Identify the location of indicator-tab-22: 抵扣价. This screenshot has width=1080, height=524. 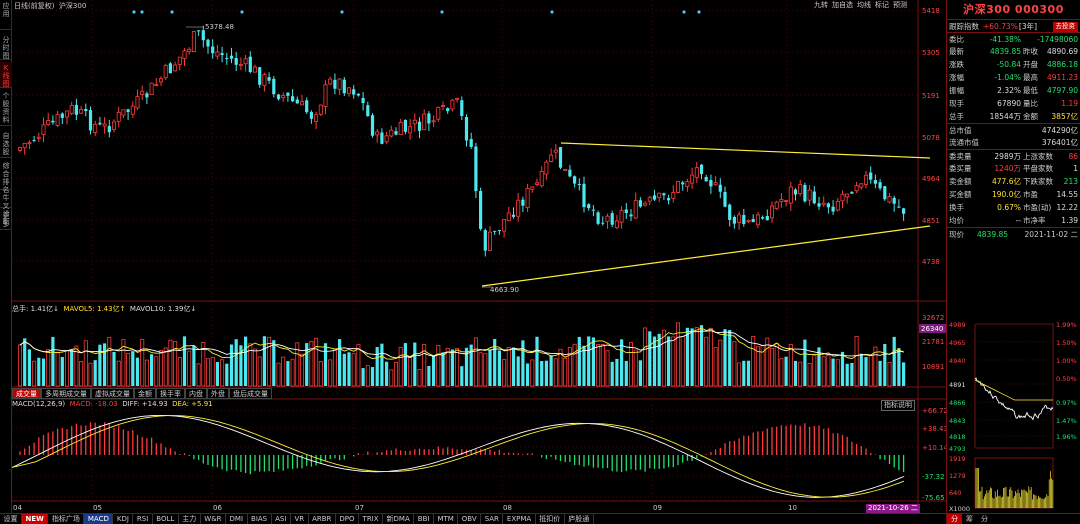
(550, 519).